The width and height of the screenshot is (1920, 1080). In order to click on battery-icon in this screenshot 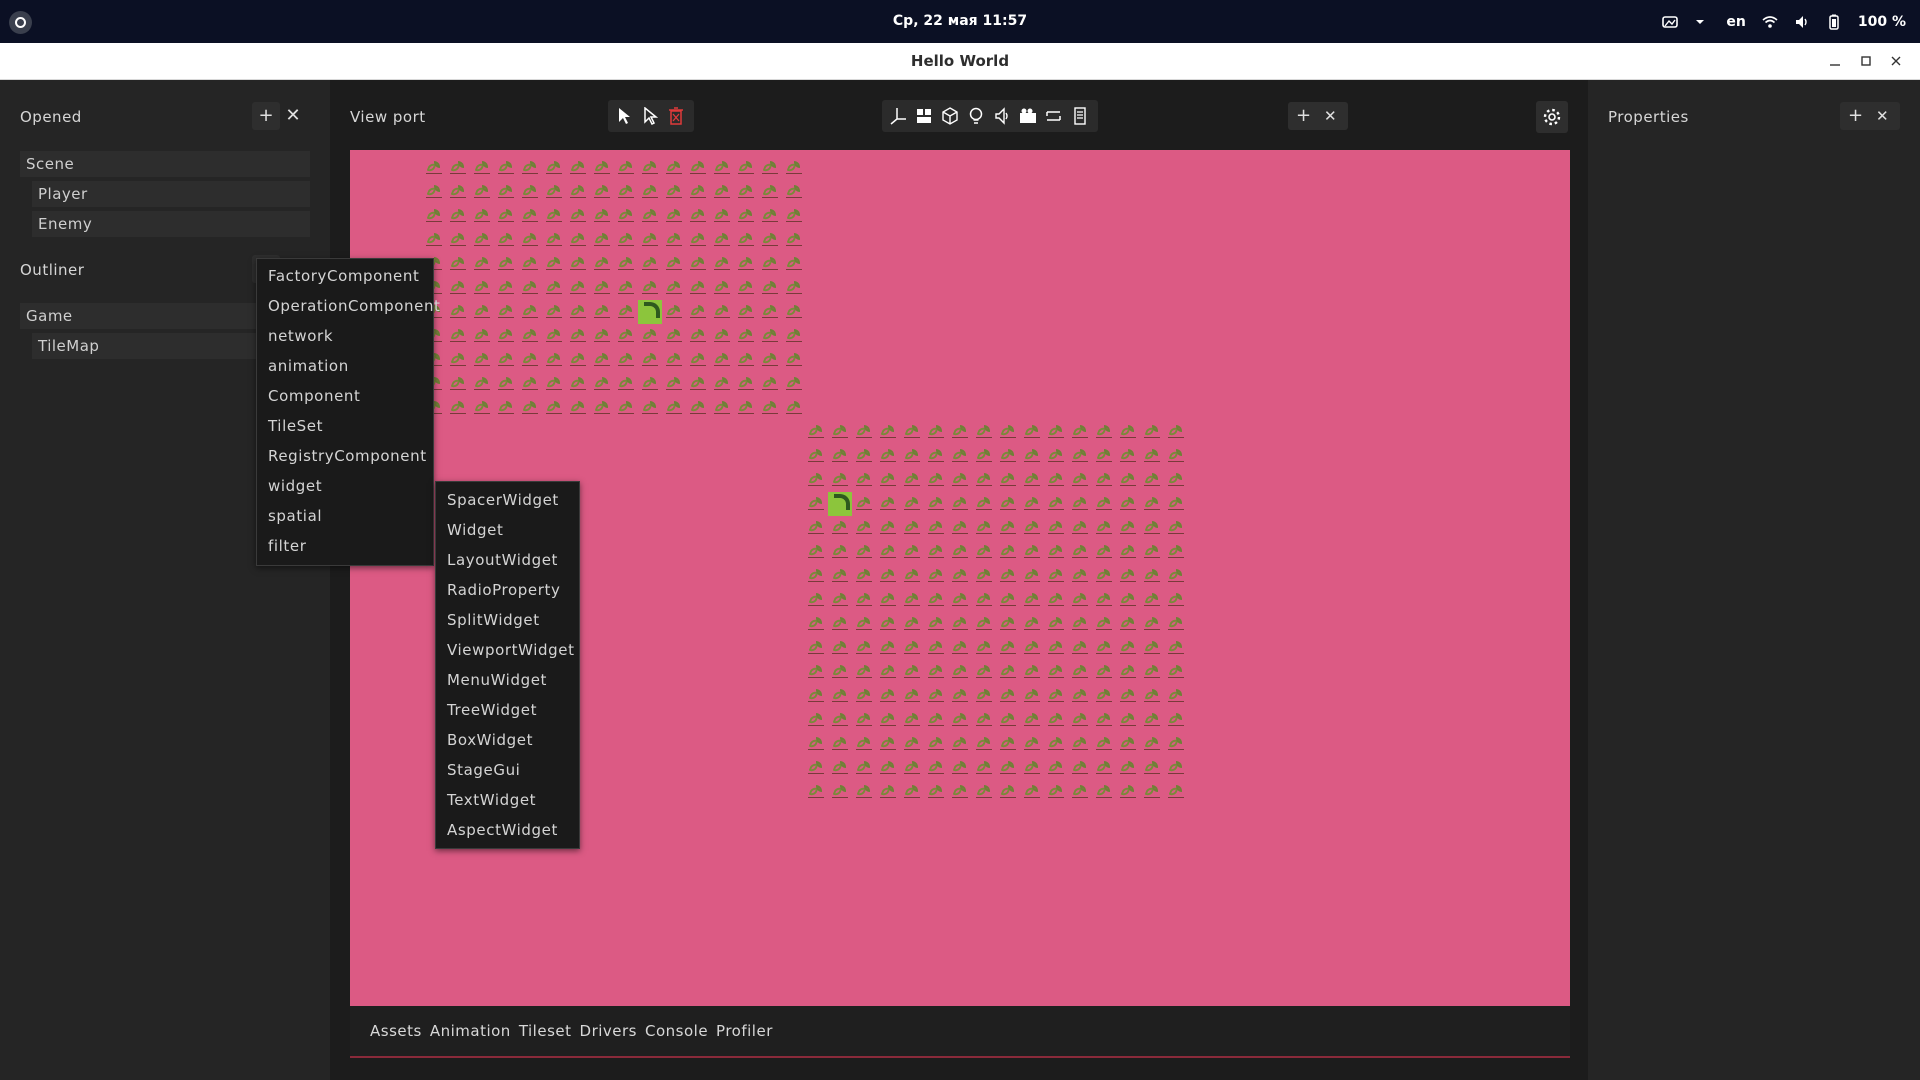, I will do `click(1834, 22)`.